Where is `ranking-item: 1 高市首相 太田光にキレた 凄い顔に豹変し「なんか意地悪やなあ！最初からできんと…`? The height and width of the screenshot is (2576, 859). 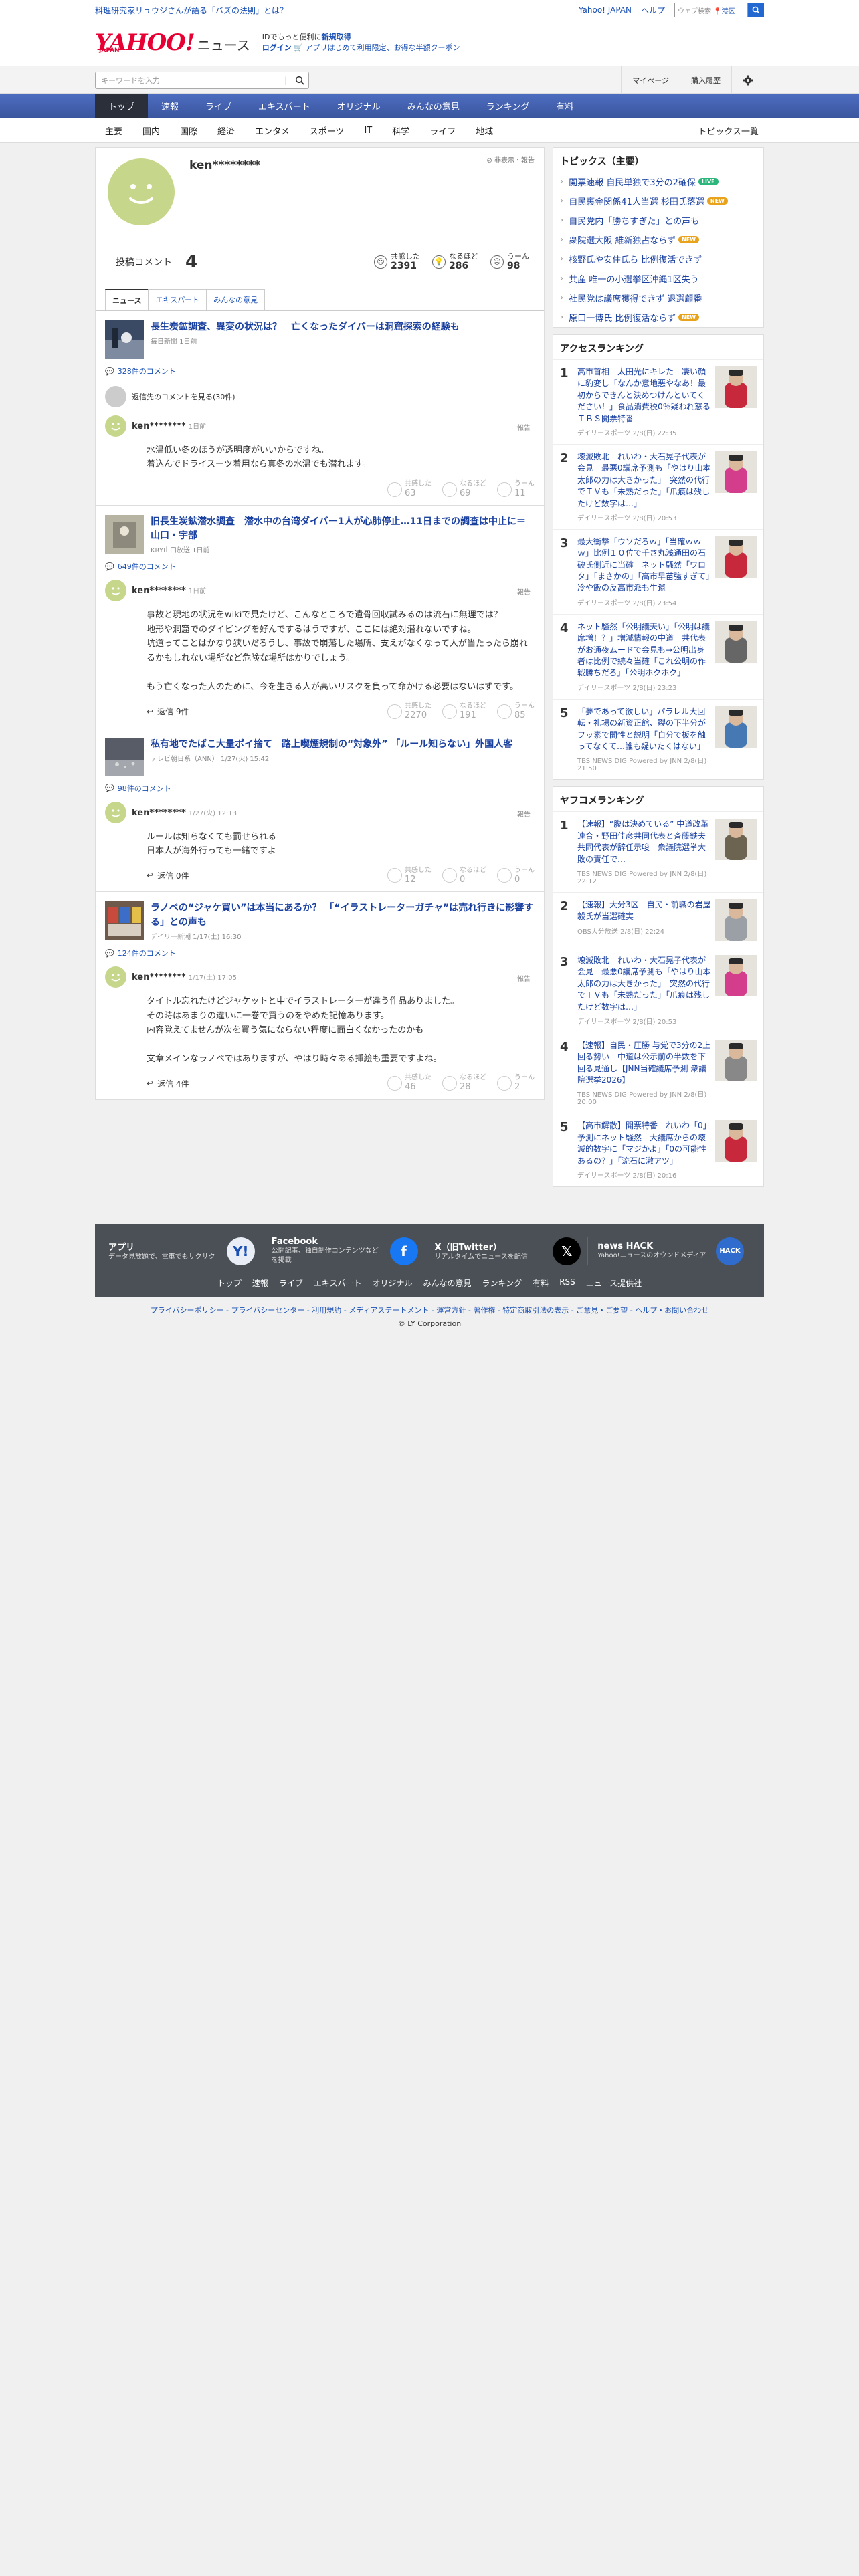 ranking-item: 1 高市首相 太田光にキレた 凄い顔に豹変し「なんか意地悪やなあ！最初からできんと… is located at coordinates (658, 401).